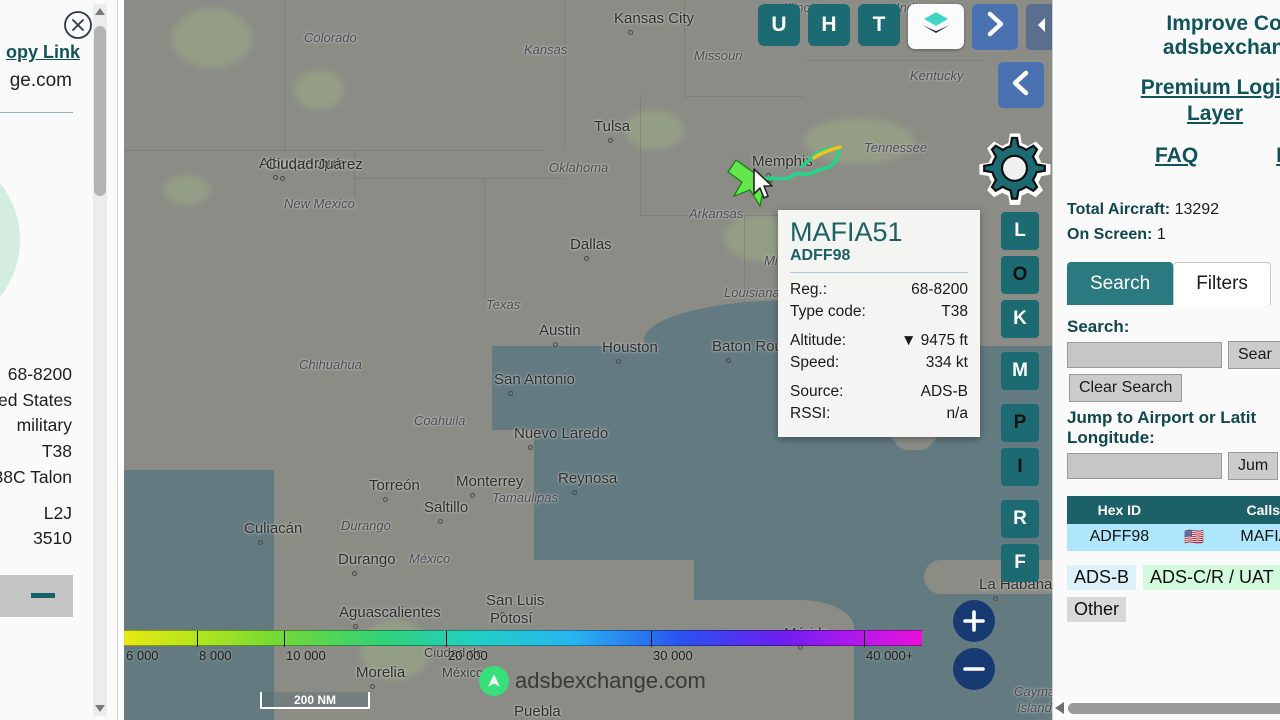 The width and height of the screenshot is (1280, 720). What do you see at coordinates (1020, 467) in the screenshot?
I see `side-button-i: I` at bounding box center [1020, 467].